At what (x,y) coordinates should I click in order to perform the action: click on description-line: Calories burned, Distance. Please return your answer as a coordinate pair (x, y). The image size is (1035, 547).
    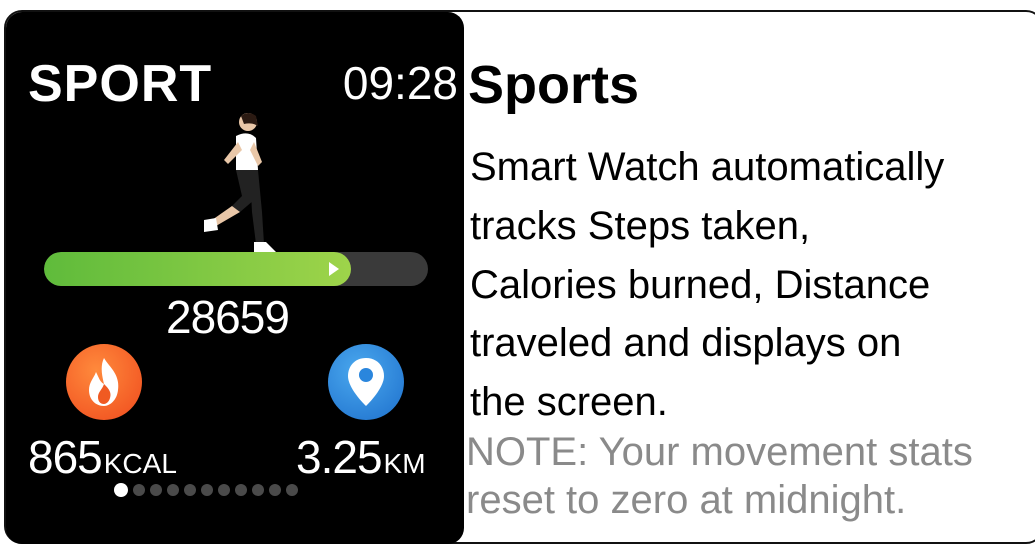
    Looking at the image, I should click on (700, 284).